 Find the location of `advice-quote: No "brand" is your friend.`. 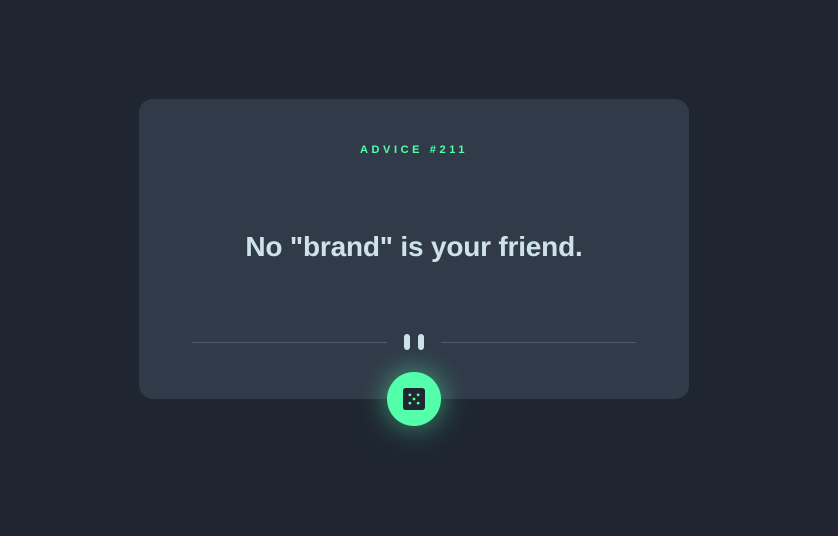

advice-quote: No "brand" is your friend. is located at coordinates (414, 246).